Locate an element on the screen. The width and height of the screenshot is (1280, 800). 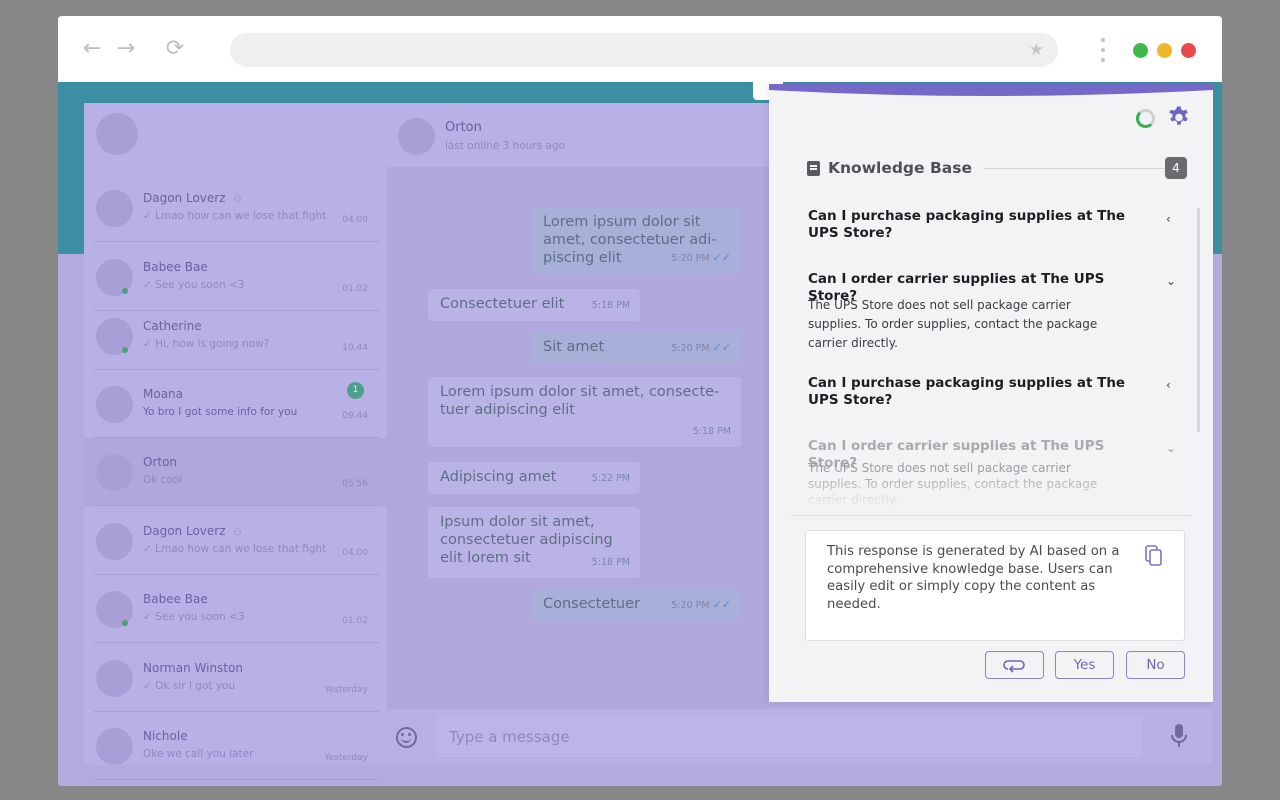
message-text: Consectetuer elit is located at coordinates (502, 304).